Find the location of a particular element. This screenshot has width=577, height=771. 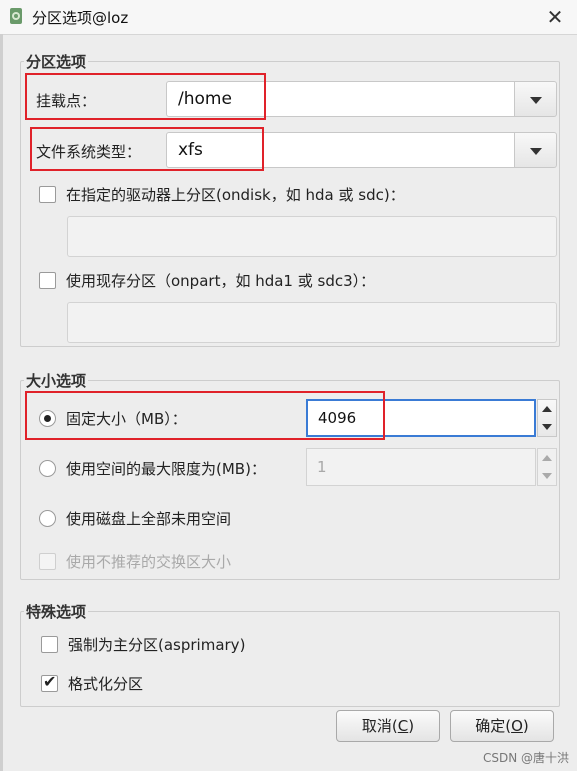

fixed-size-stepper is located at coordinates (547, 418).